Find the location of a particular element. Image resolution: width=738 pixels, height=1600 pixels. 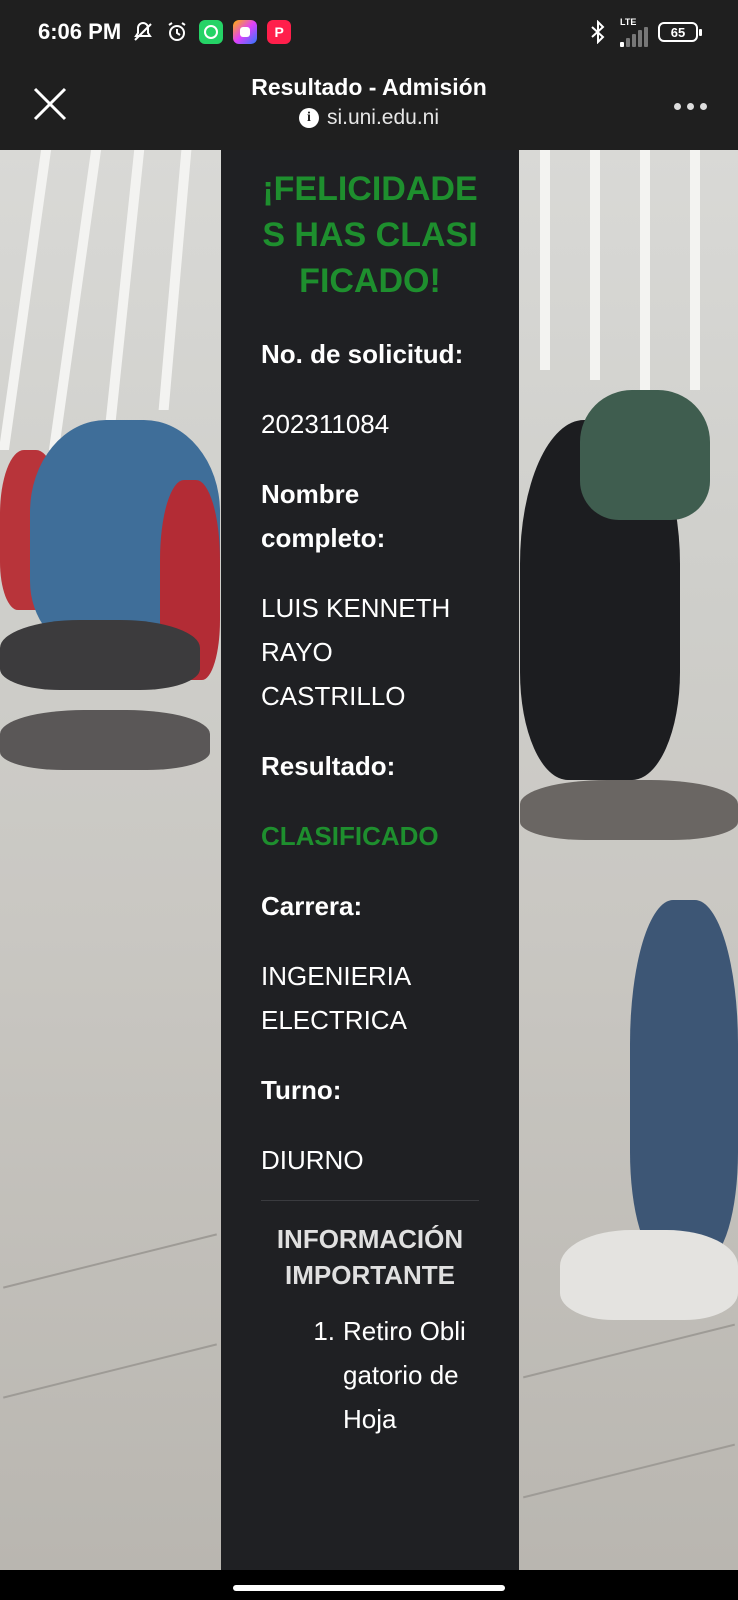

url-bar: i si.uni.edu.ni is located at coordinates (369, 118).